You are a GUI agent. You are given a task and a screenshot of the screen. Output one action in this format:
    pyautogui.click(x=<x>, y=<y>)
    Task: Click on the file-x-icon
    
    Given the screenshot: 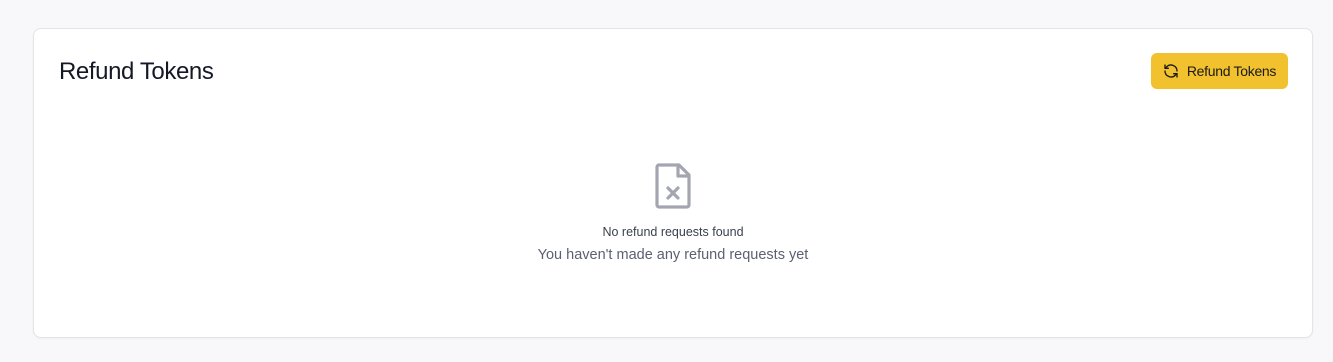 What is the action you would take?
    pyautogui.click(x=673, y=186)
    